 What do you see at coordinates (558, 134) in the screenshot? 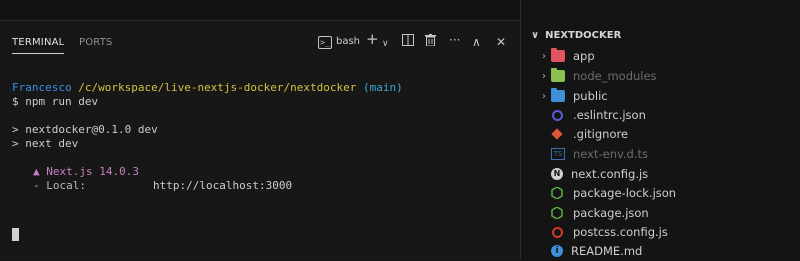
I see `git-icon` at bounding box center [558, 134].